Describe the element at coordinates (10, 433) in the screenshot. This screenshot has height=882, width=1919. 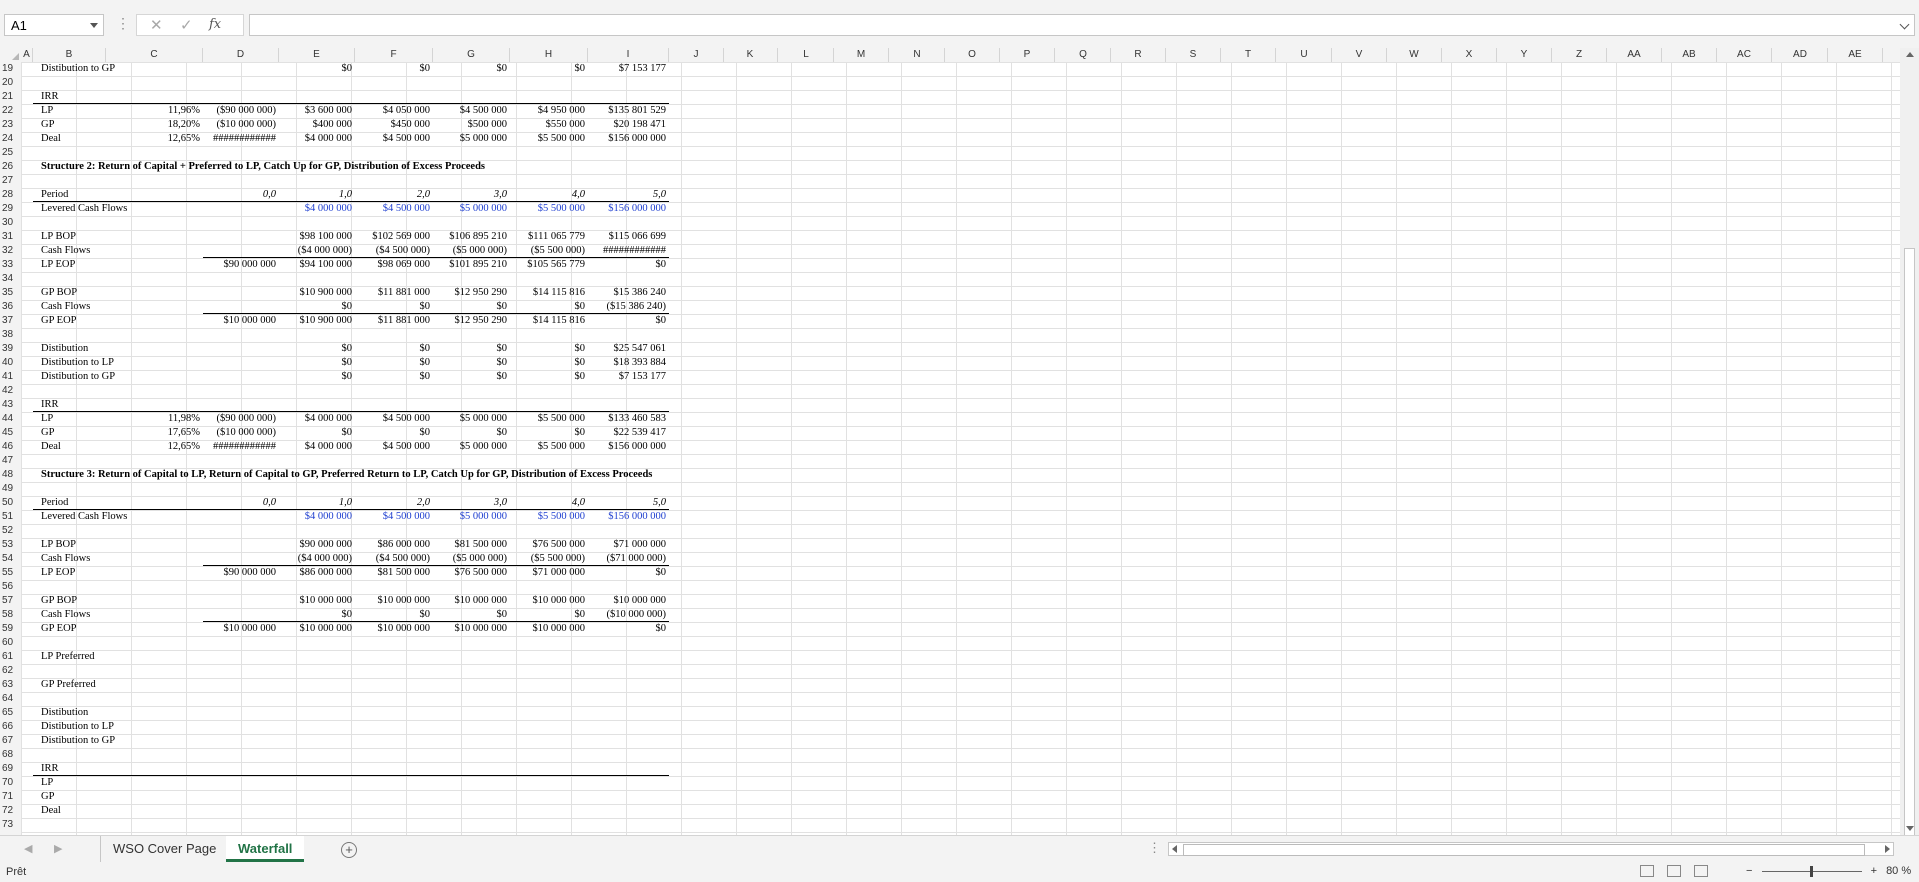
I see `row-header: 45` at that location.